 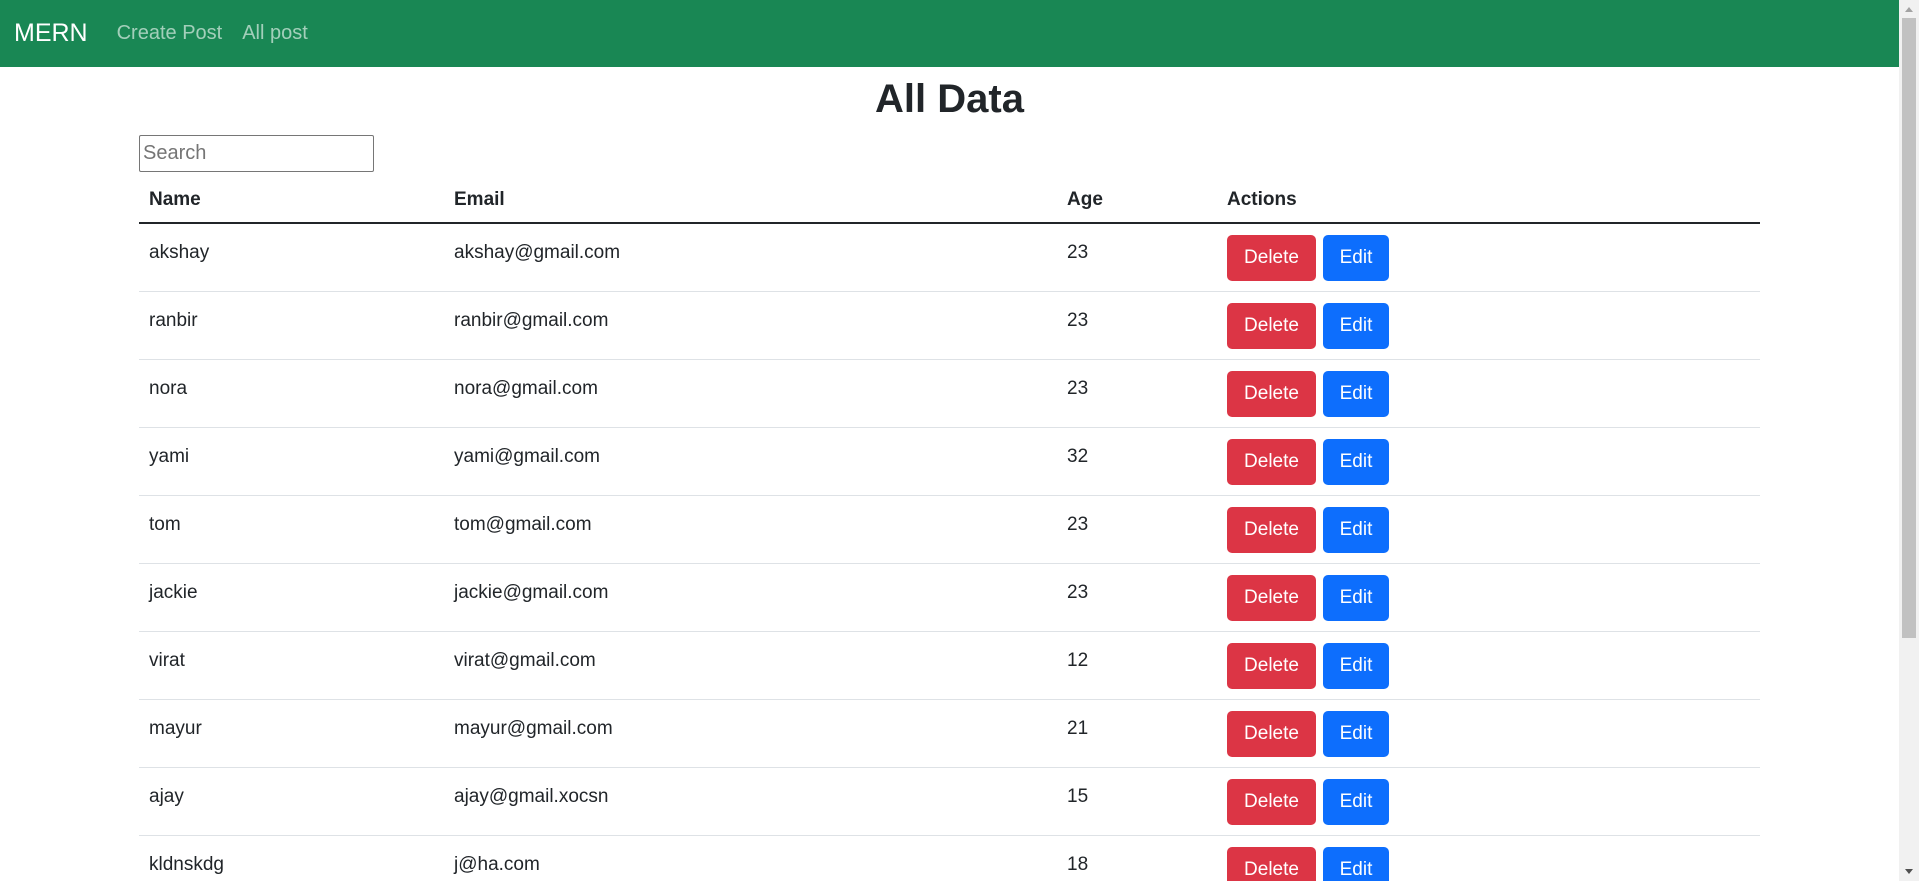 What do you see at coordinates (750, 733) in the screenshot?
I see `cell-email: mayur@gmail.com` at bounding box center [750, 733].